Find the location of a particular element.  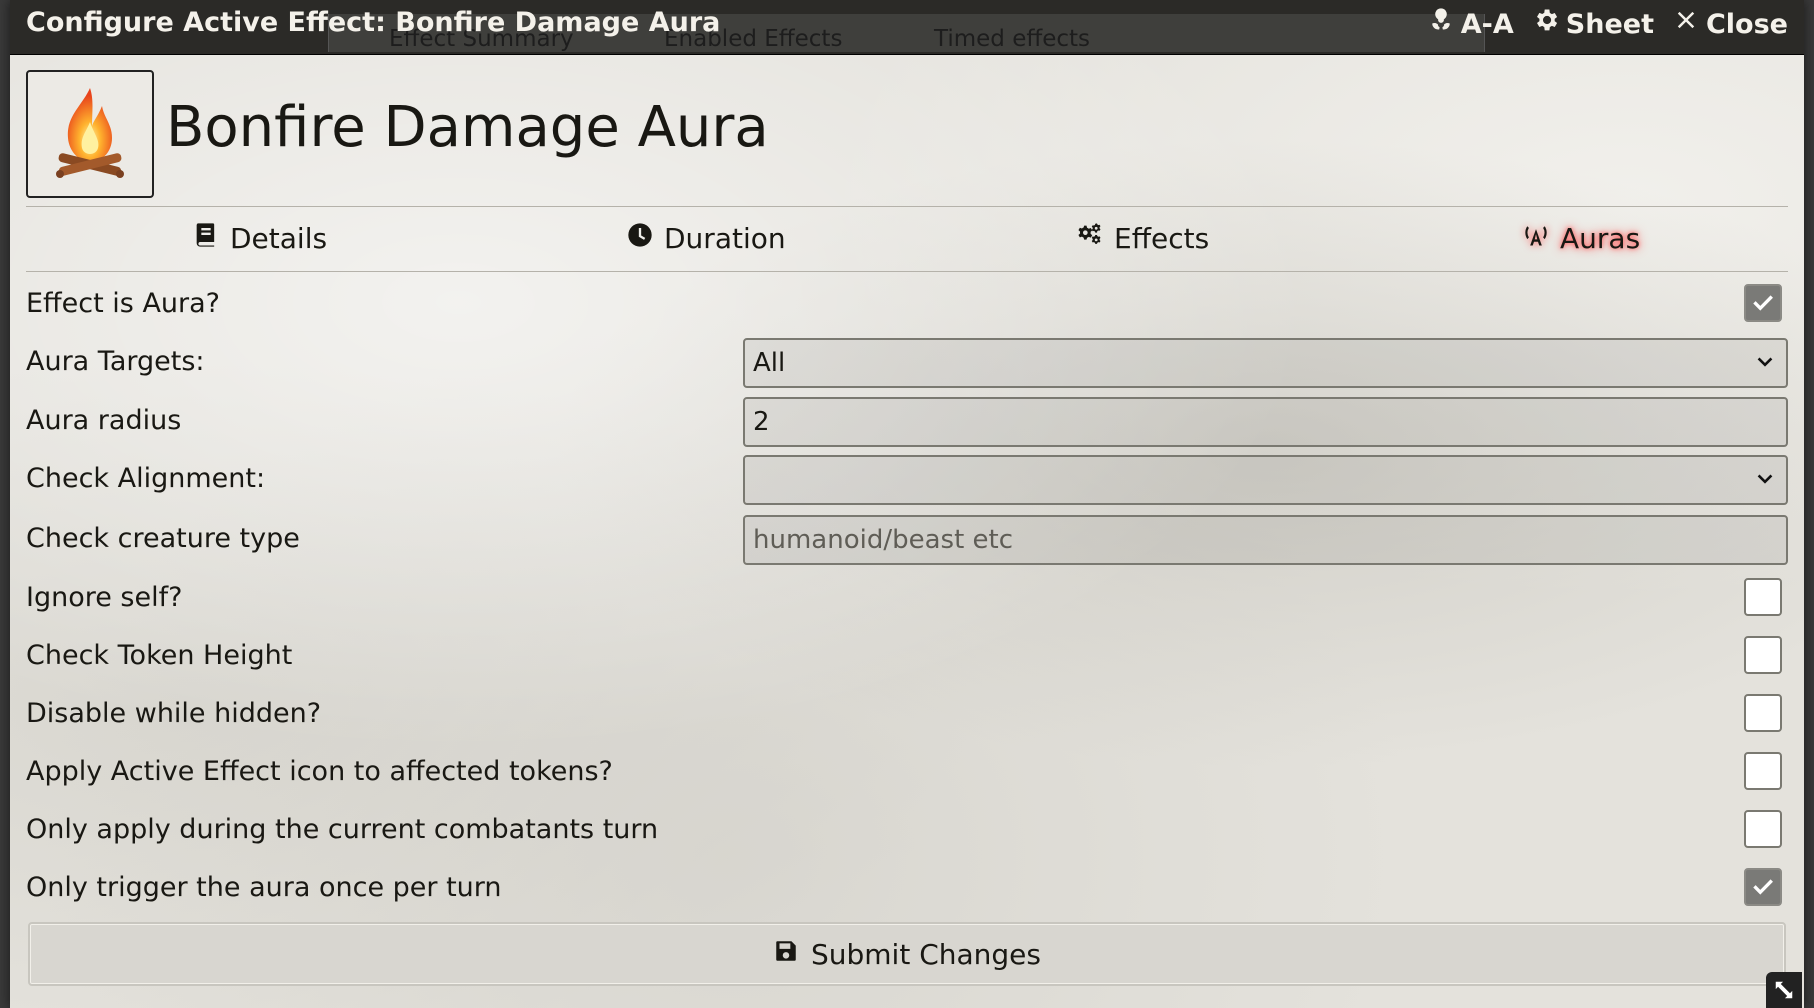

submit-changes-button: Submit Changes is located at coordinates (907, 954).